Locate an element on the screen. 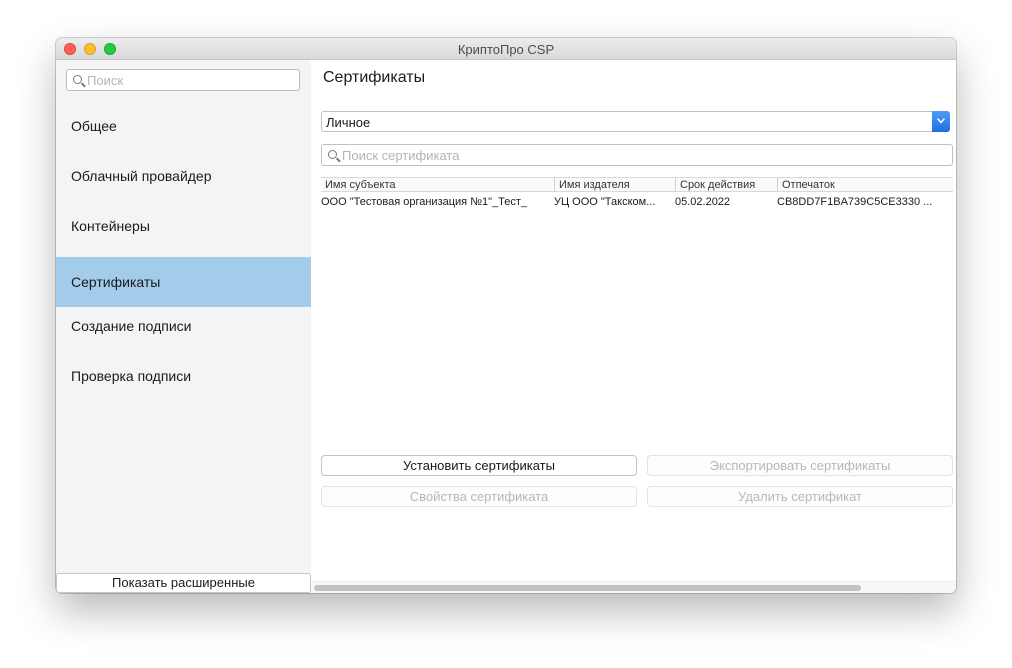 This screenshot has width=1012, height=668. certificate-search-placeholder: Поиск сертификата is located at coordinates (401, 155).